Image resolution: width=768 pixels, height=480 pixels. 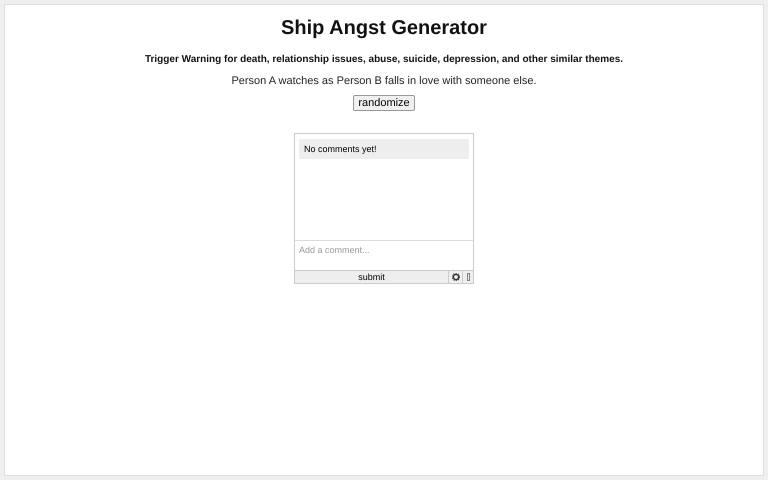 What do you see at coordinates (468, 277) in the screenshot?
I see `rectangle-icon` at bounding box center [468, 277].